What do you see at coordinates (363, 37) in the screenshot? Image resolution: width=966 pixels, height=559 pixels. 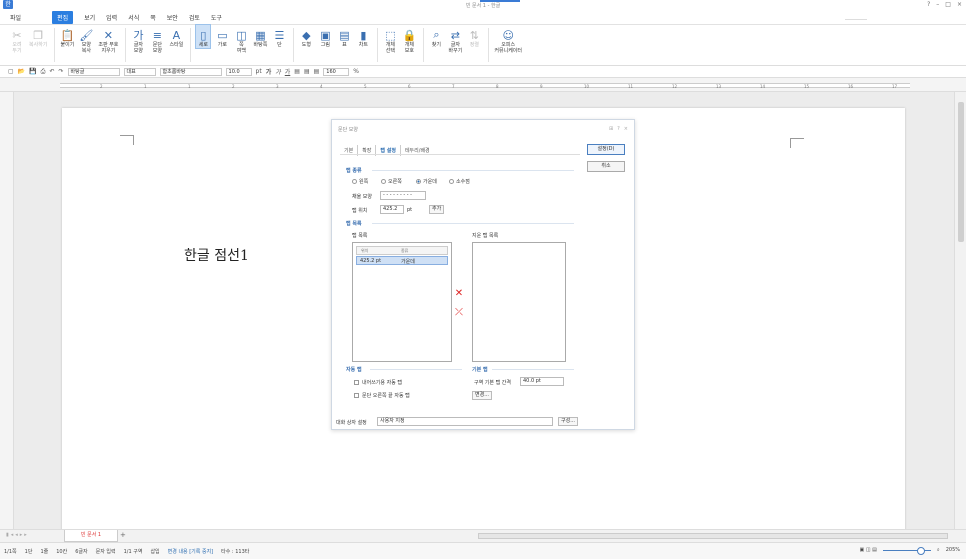 I see `ribbon-button: ▮ 차트` at bounding box center [363, 37].